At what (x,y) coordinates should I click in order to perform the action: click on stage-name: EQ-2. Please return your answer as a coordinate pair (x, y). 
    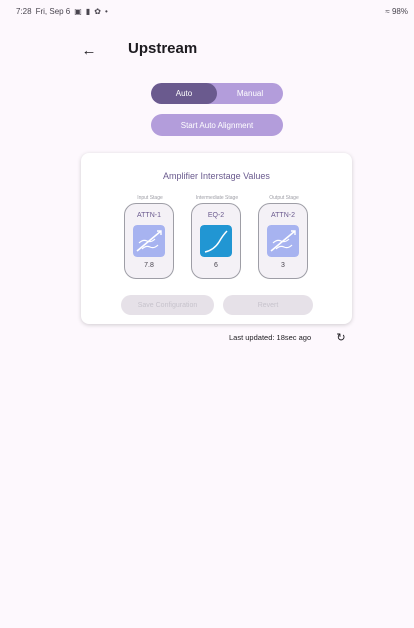
    Looking at the image, I should click on (216, 215).